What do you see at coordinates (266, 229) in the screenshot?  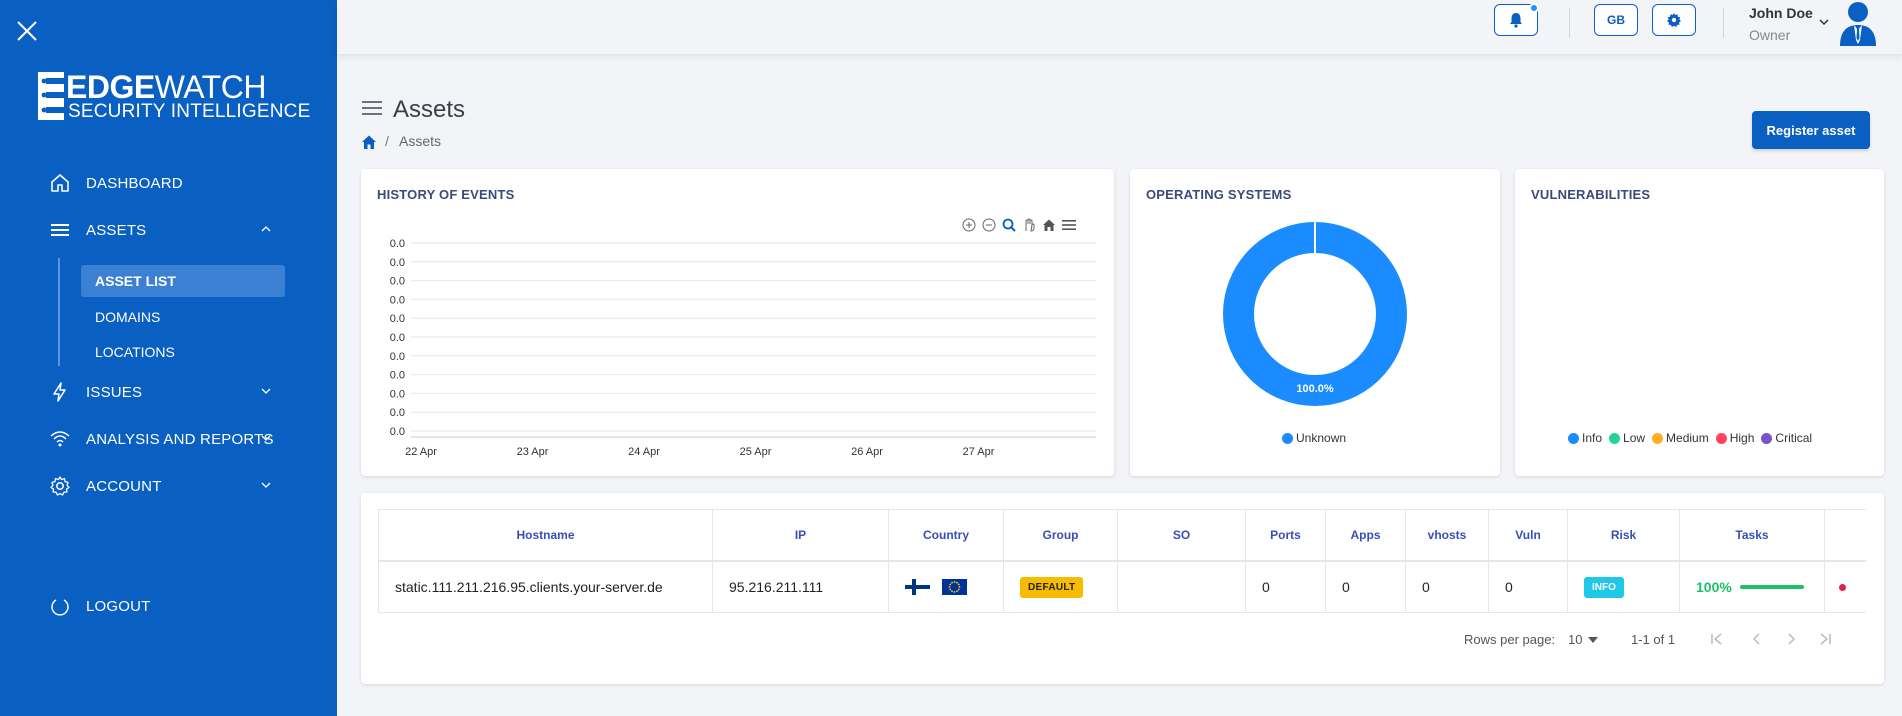 I see `chevron-up-icon` at bounding box center [266, 229].